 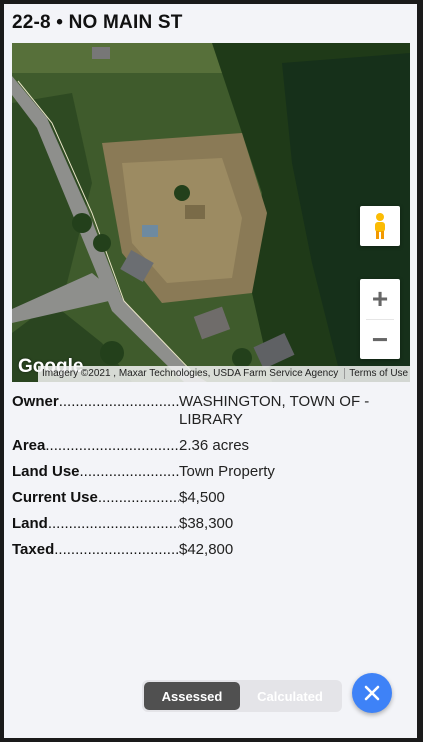 I want to click on close-icon, so click(x=372, y=693).